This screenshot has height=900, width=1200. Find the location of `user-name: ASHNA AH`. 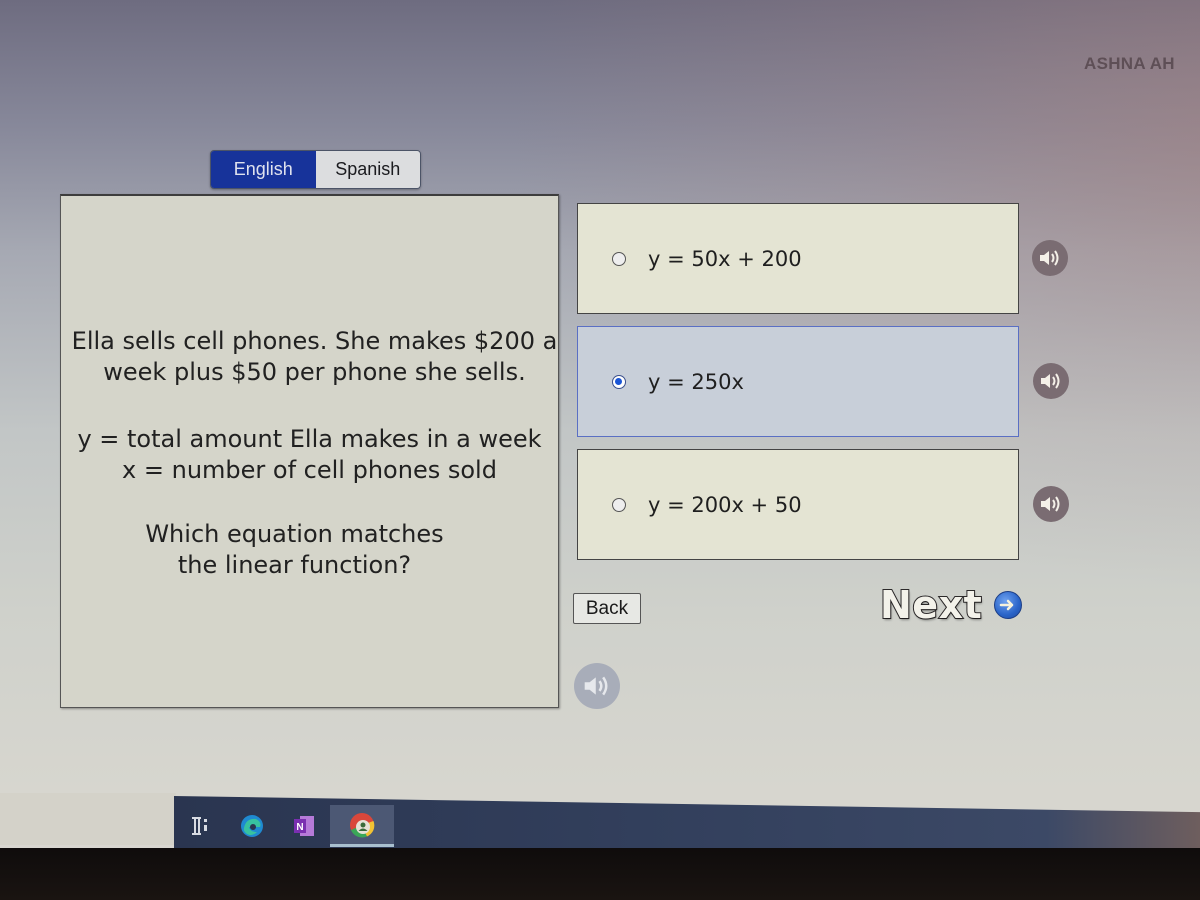

user-name: ASHNA AH is located at coordinates (1129, 63).